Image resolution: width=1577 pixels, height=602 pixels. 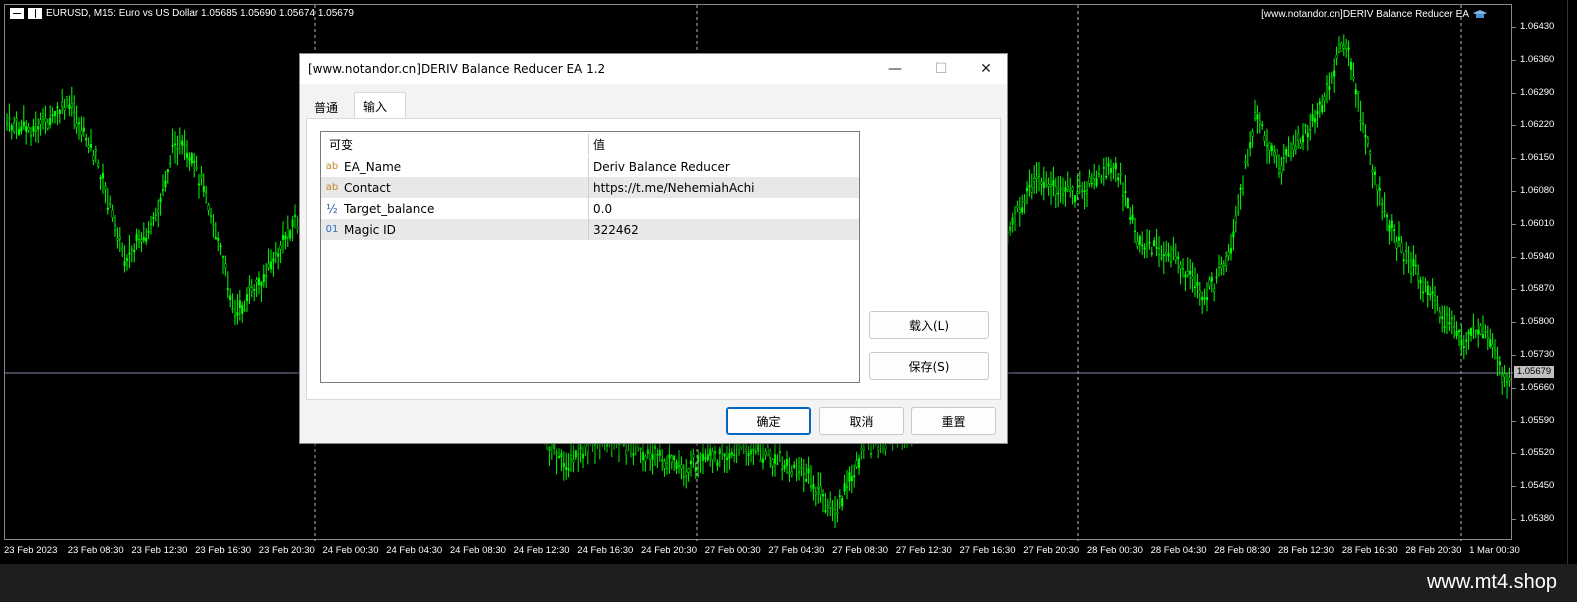 I want to click on param-value-cell: 0.0, so click(x=724, y=208).